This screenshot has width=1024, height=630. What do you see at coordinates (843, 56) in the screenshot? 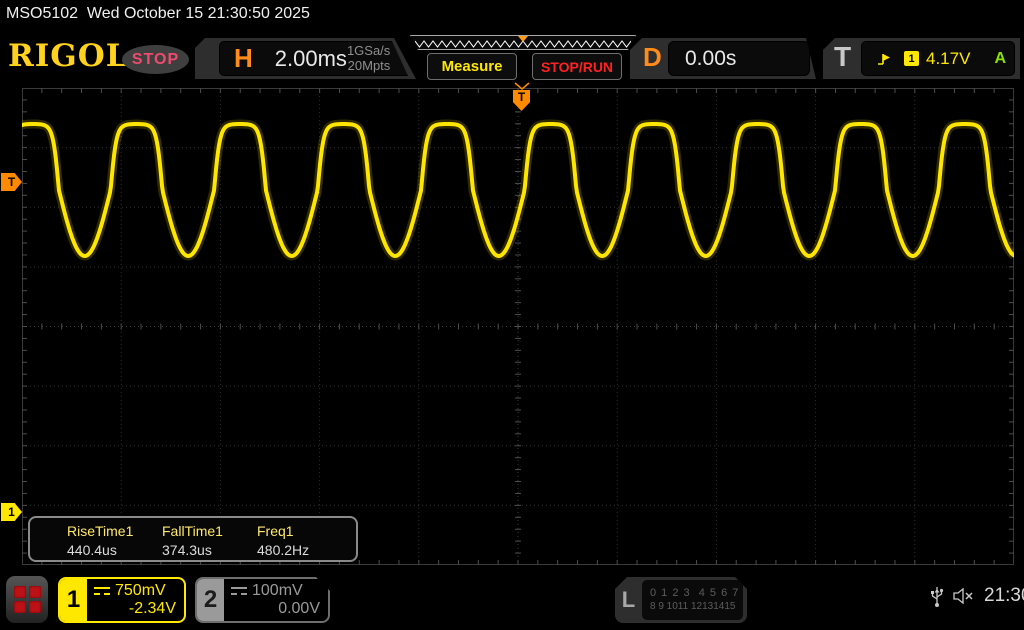
I see `trigger-label: T` at bounding box center [843, 56].